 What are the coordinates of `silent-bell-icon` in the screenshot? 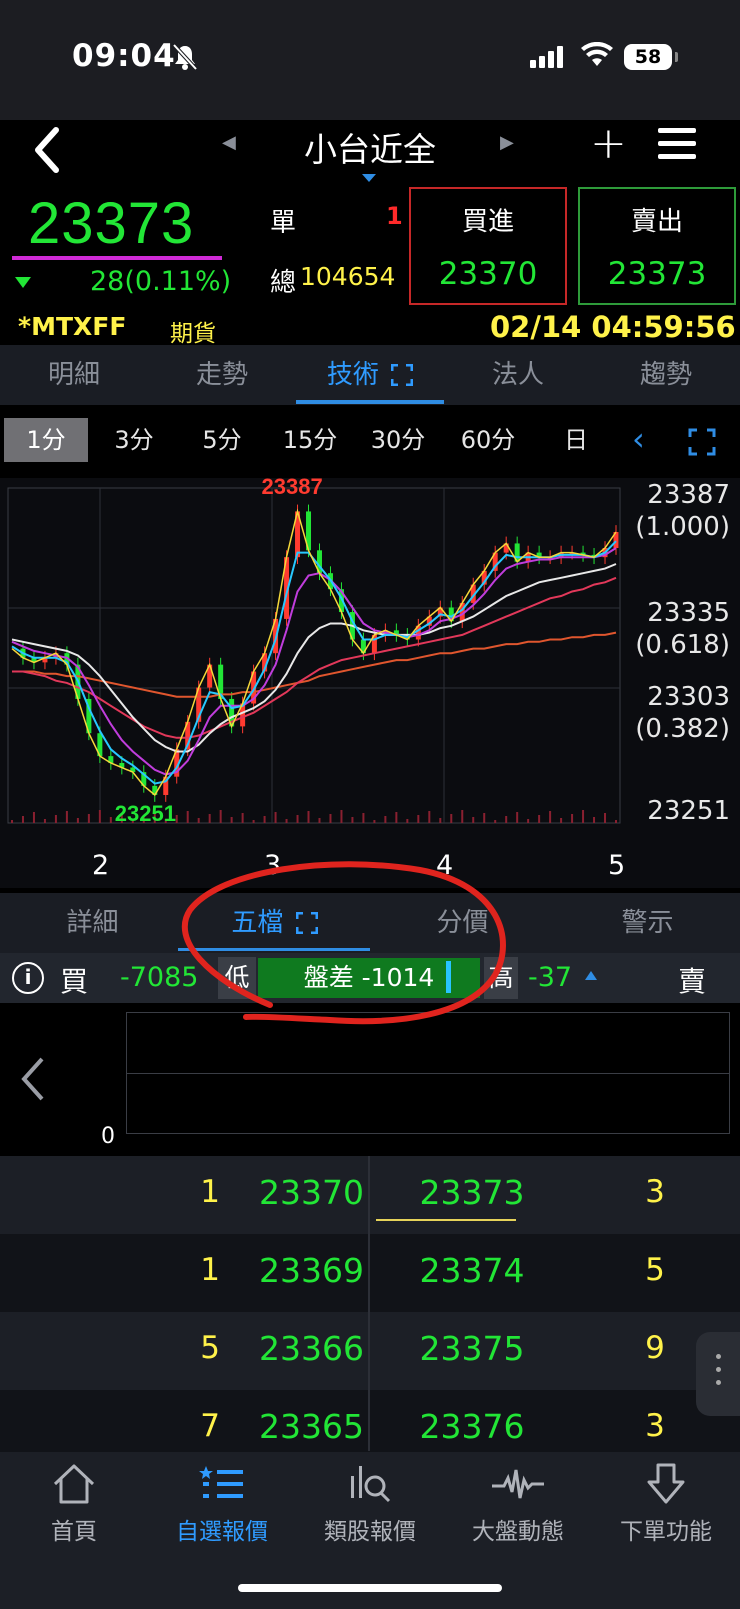 It's located at (185, 57).